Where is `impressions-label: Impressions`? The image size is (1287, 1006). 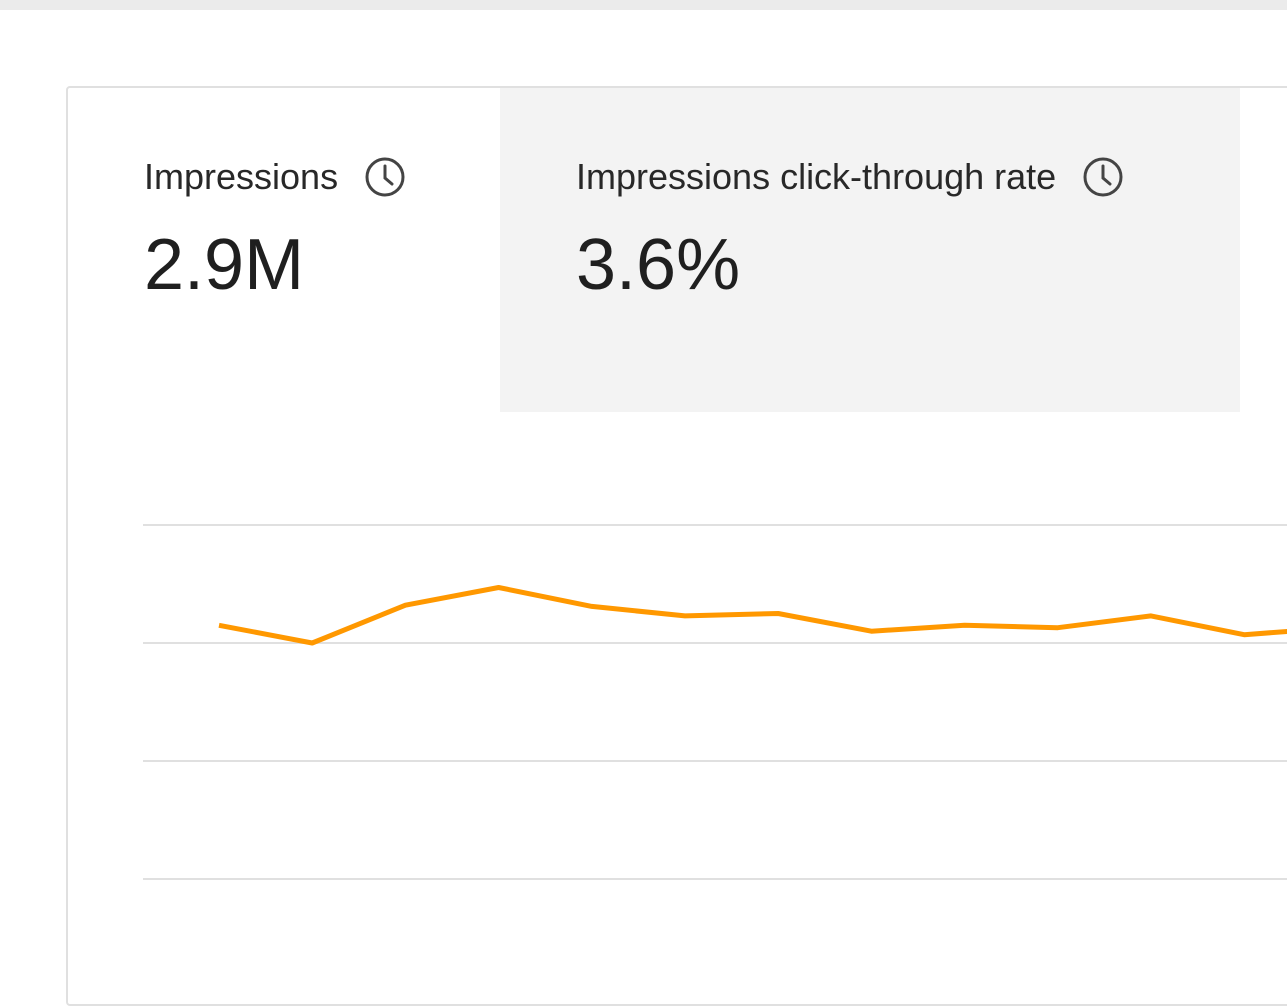 impressions-label: Impressions is located at coordinates (241, 176).